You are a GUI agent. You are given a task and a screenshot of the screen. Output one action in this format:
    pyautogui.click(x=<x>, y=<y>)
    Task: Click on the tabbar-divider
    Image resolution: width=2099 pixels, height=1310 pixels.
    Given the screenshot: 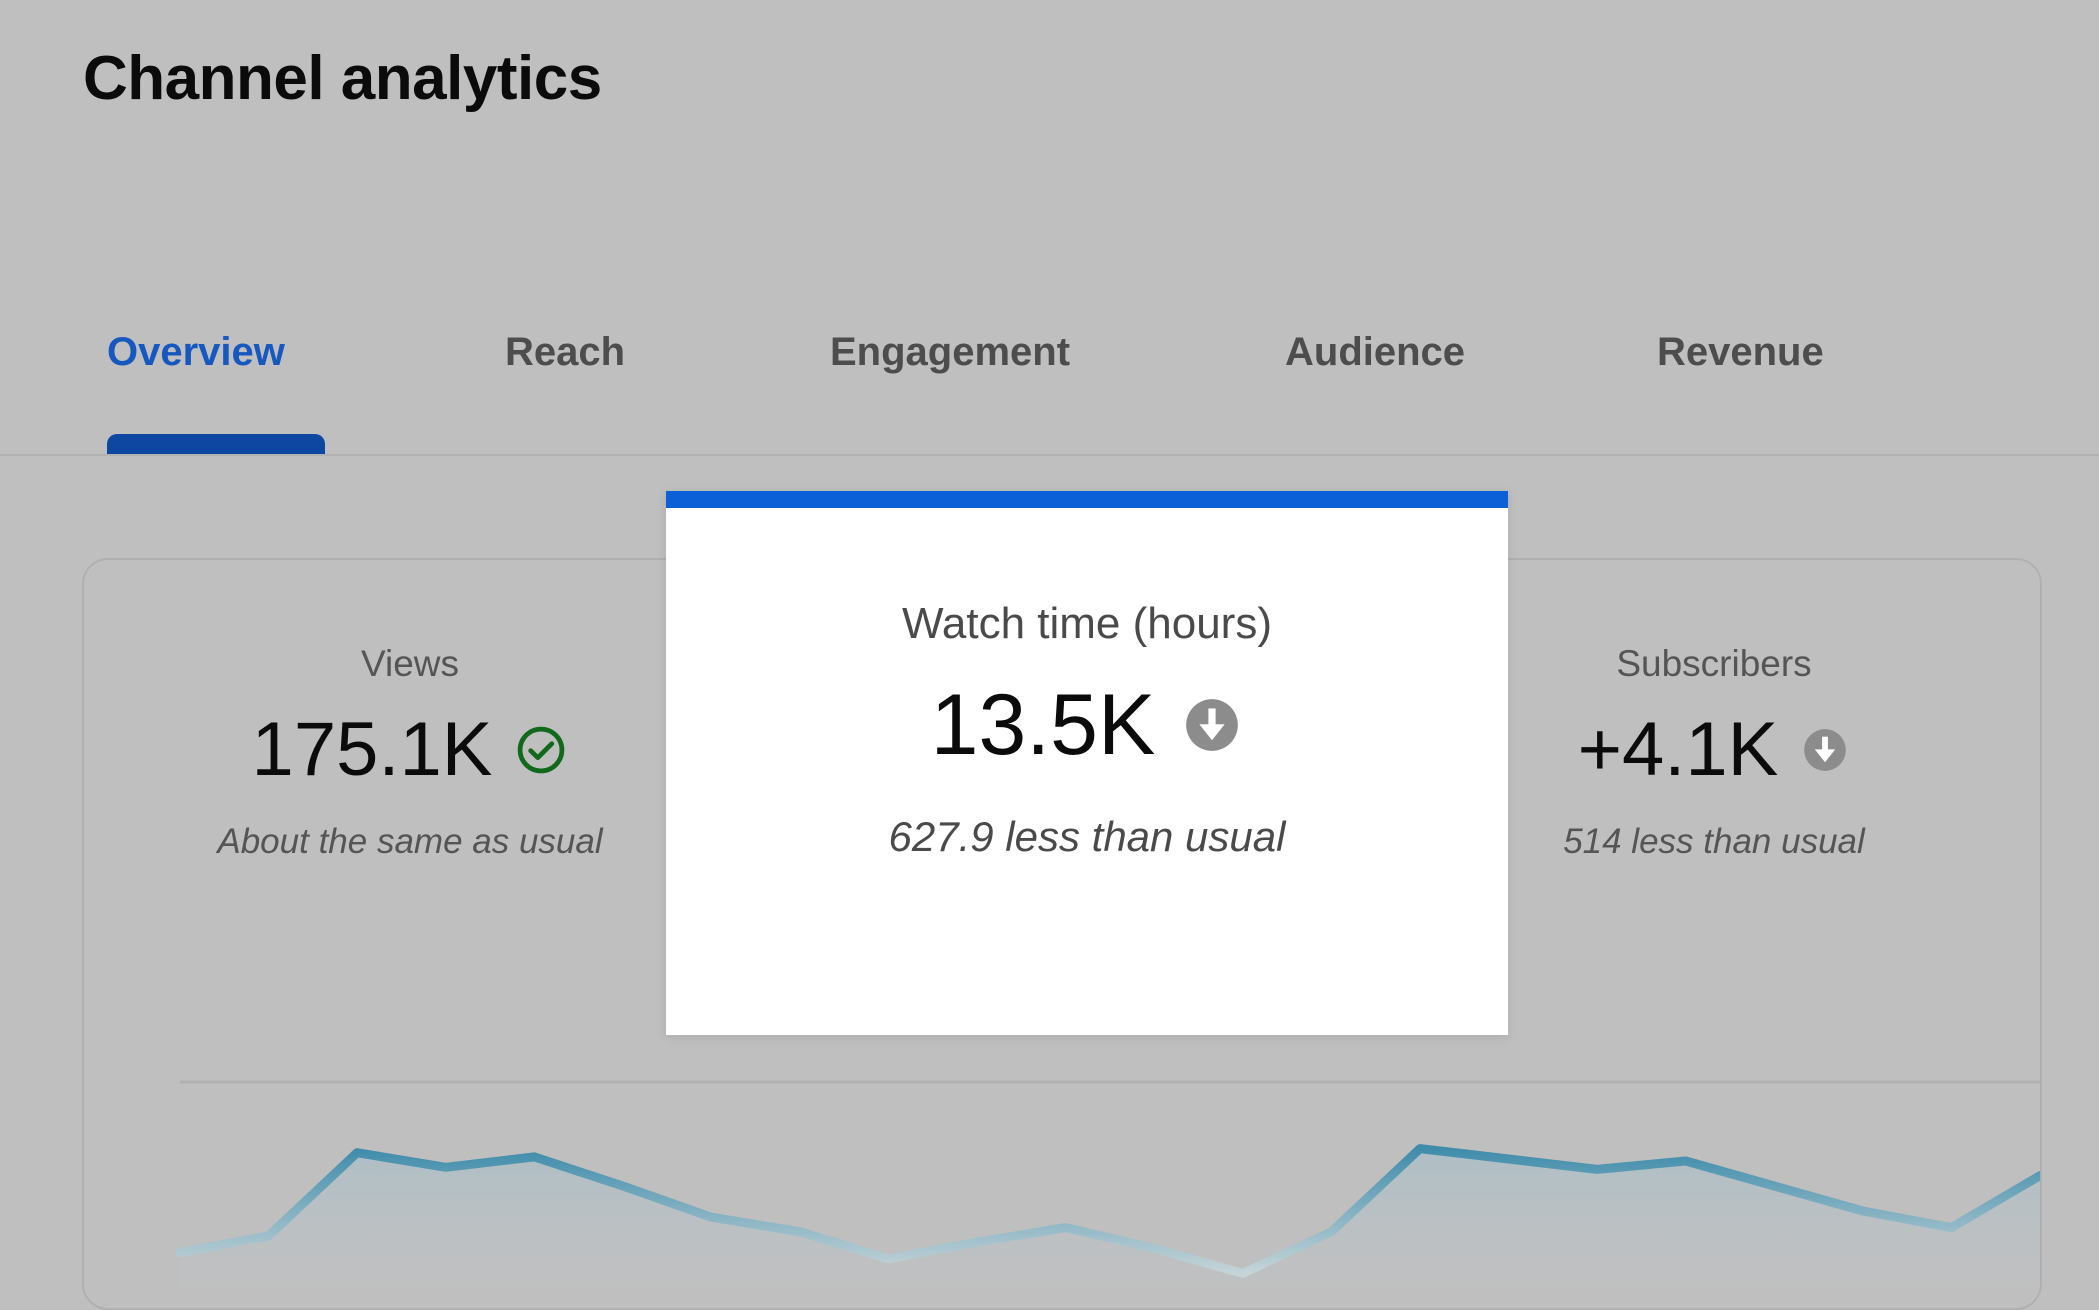 What is the action you would take?
    pyautogui.click(x=1049, y=455)
    